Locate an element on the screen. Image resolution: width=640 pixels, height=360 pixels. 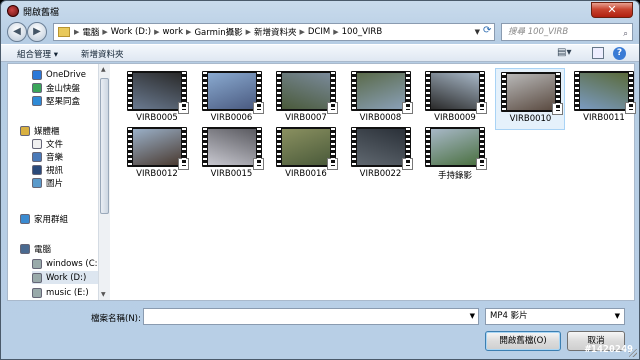
file-item: VIRB0007 is located at coordinates (306, 99).